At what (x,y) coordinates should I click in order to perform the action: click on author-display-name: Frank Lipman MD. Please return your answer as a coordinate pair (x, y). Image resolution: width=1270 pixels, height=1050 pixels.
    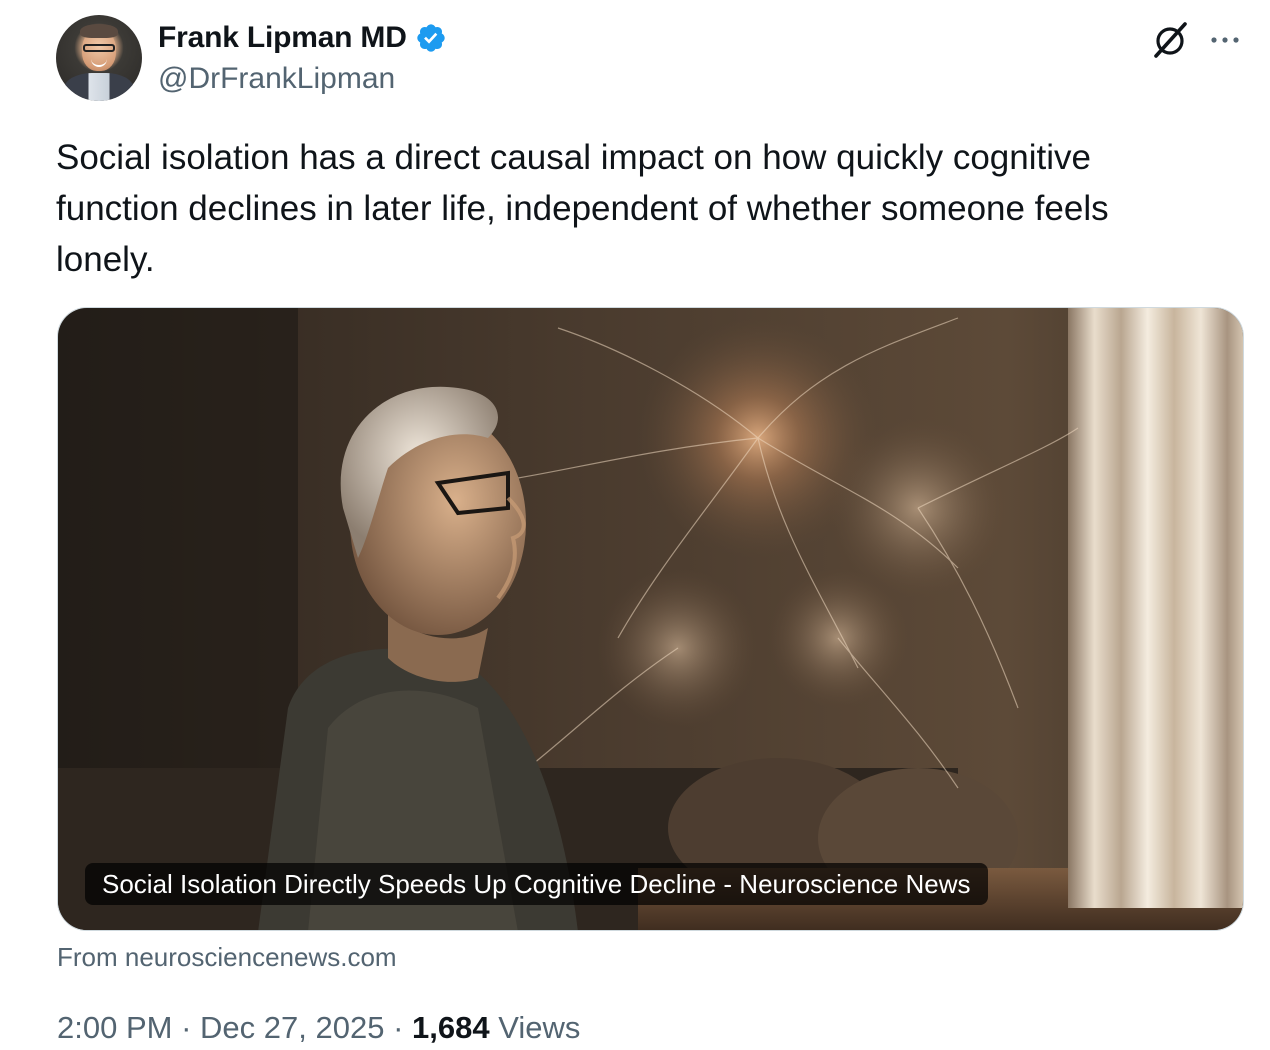
    Looking at the image, I should click on (282, 38).